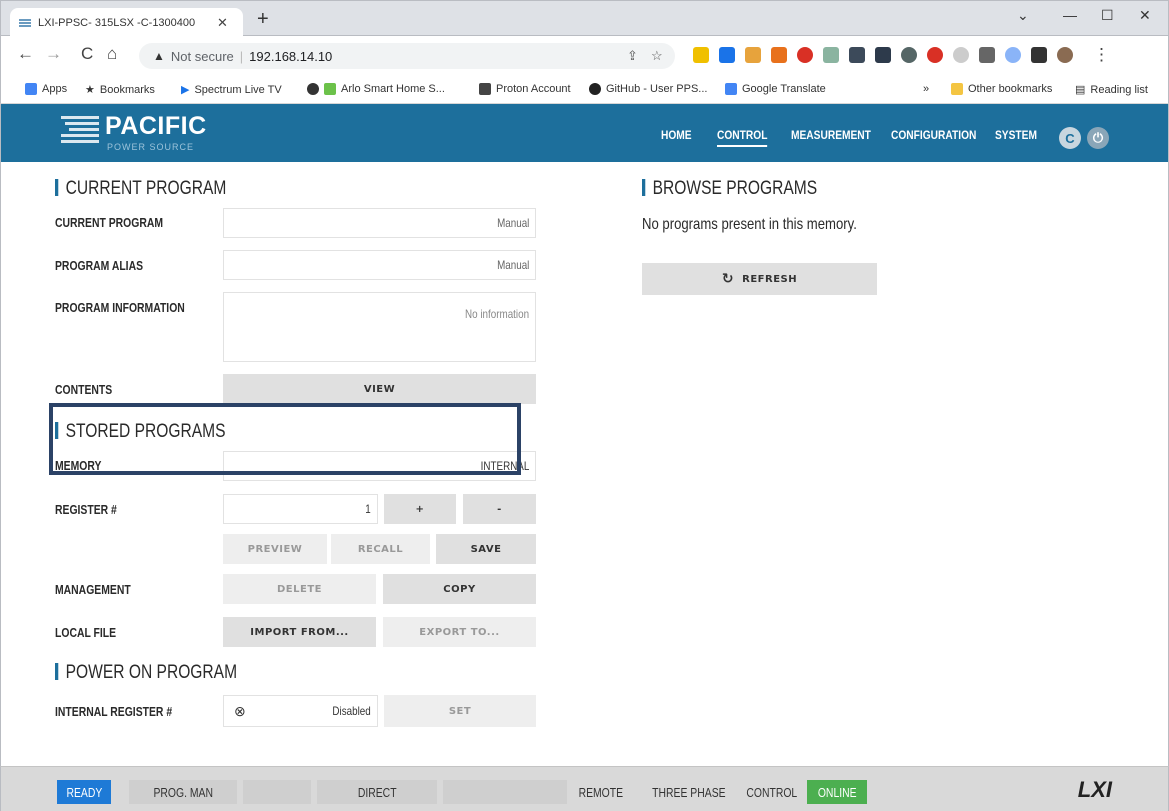  I want to click on play-icon: ▶, so click(185, 90).